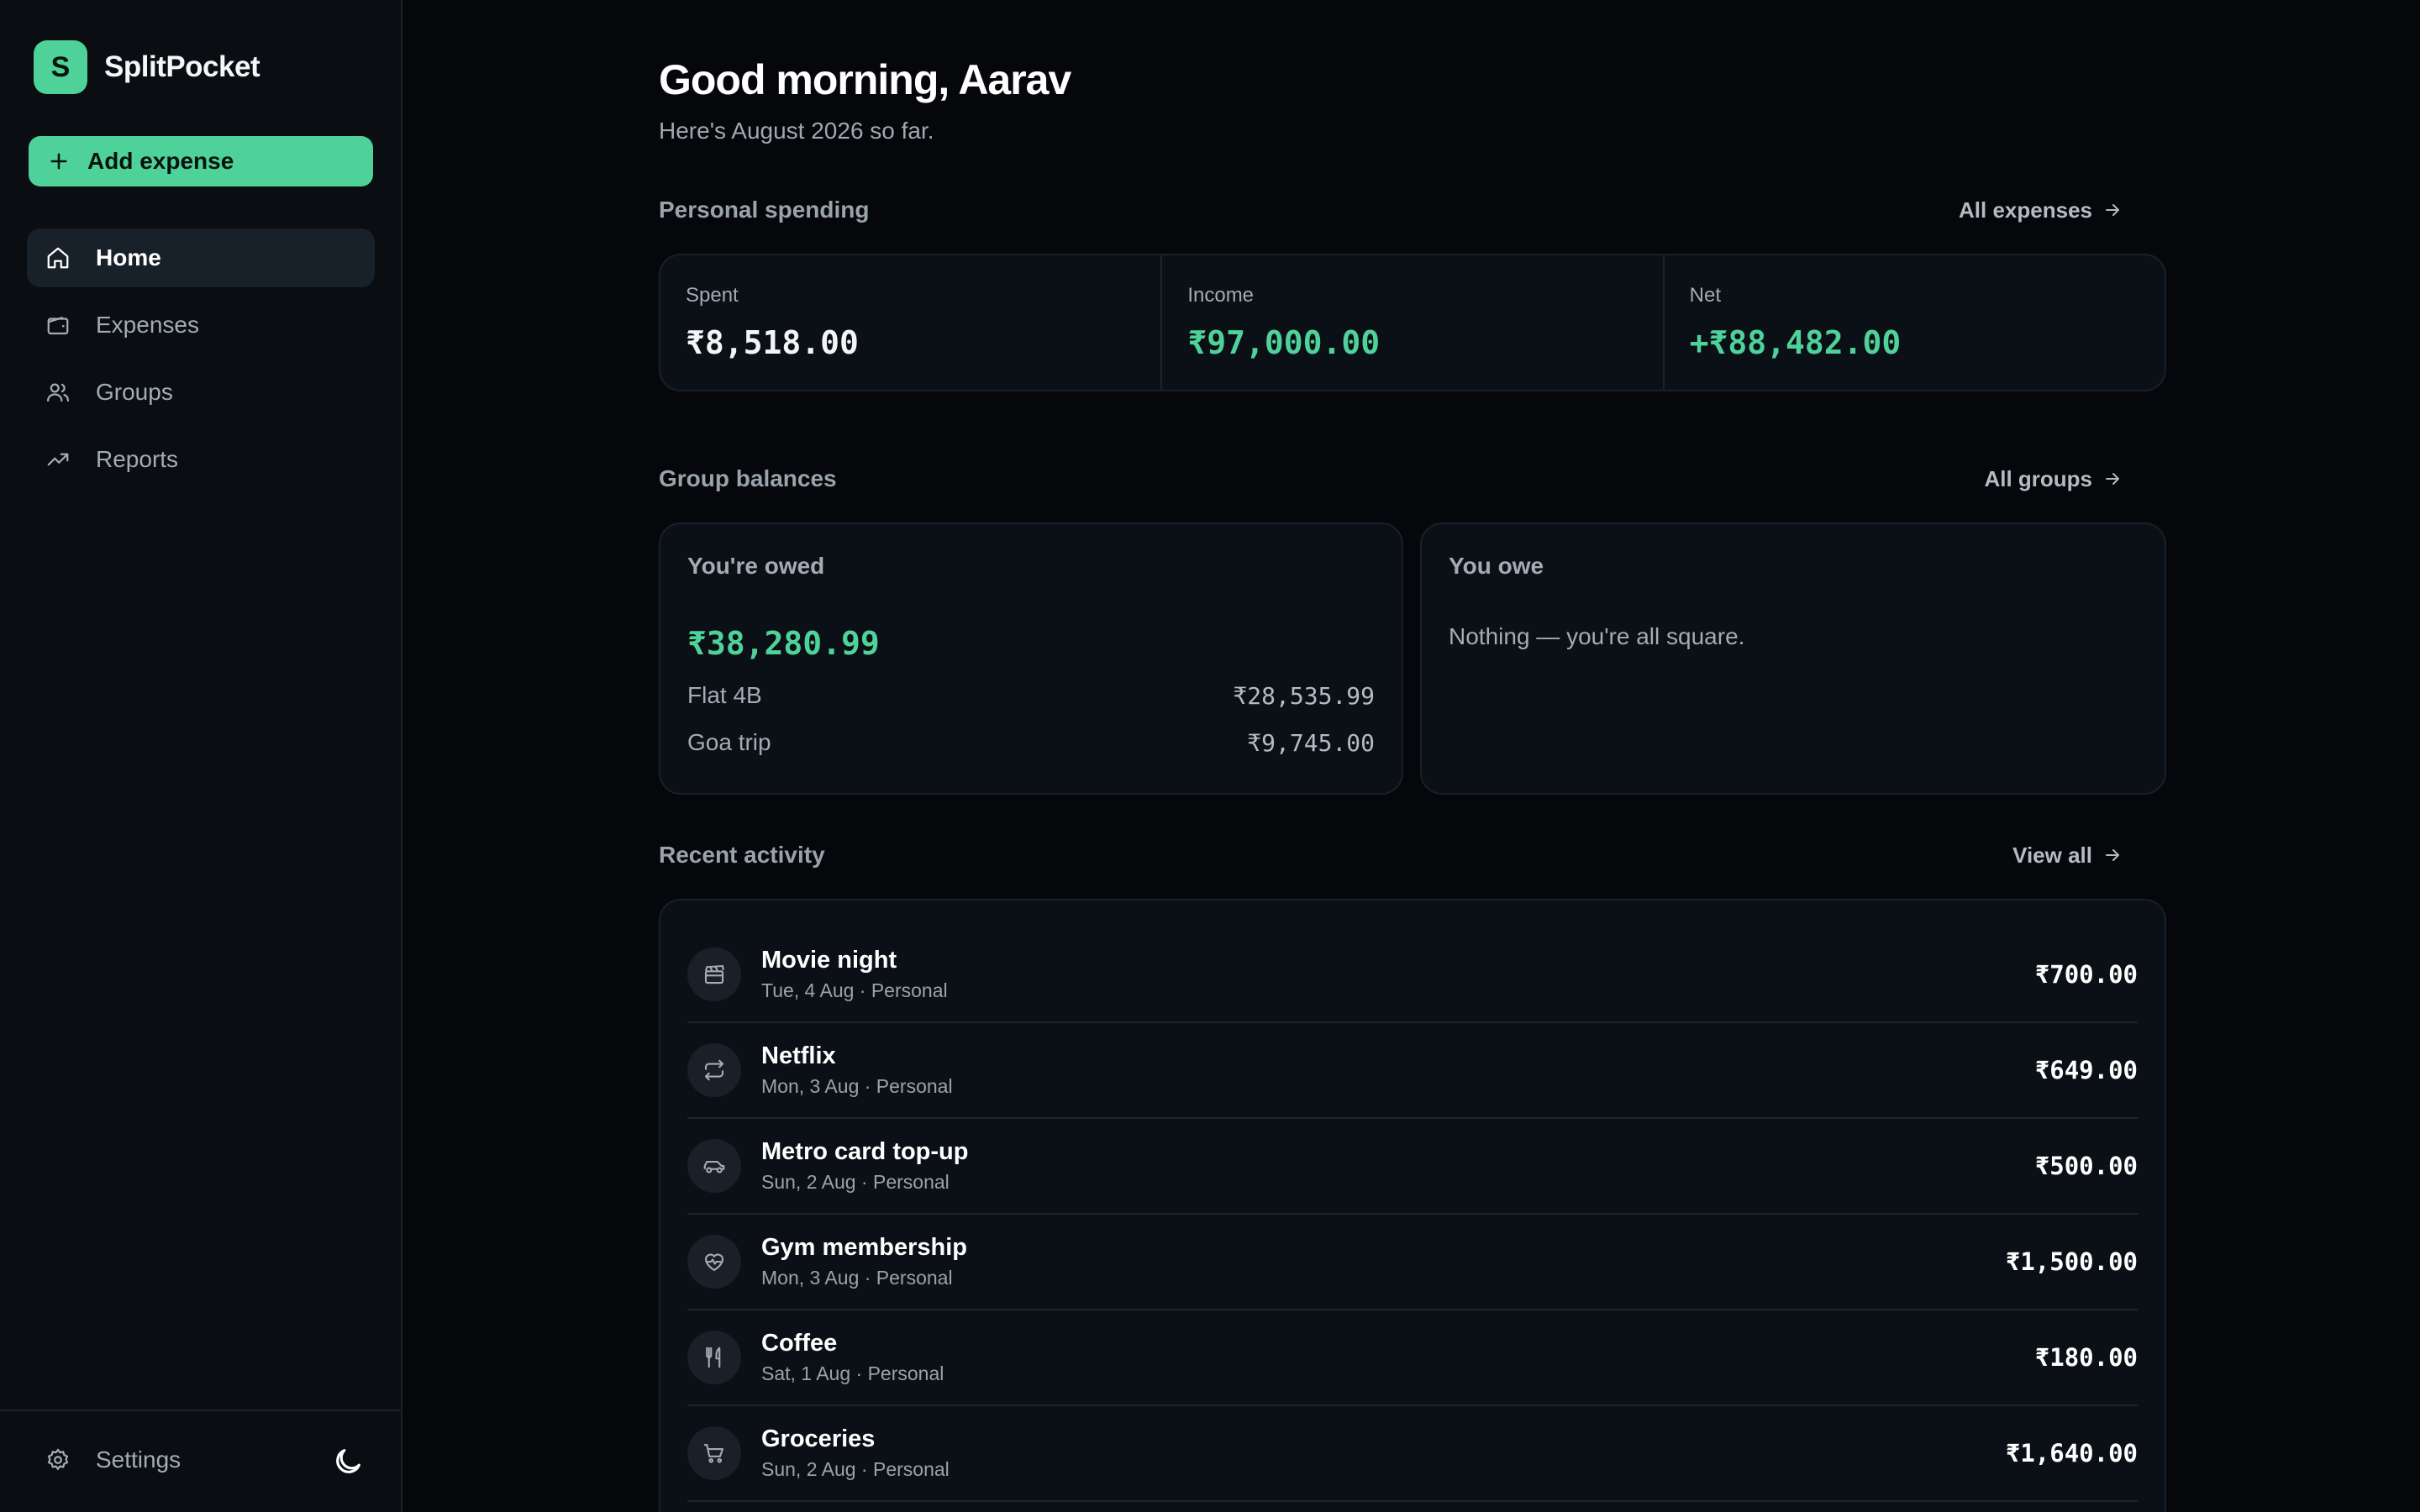  Describe the element at coordinates (201, 459) in the screenshot. I see `sidebar-item-reports: Reports` at that location.